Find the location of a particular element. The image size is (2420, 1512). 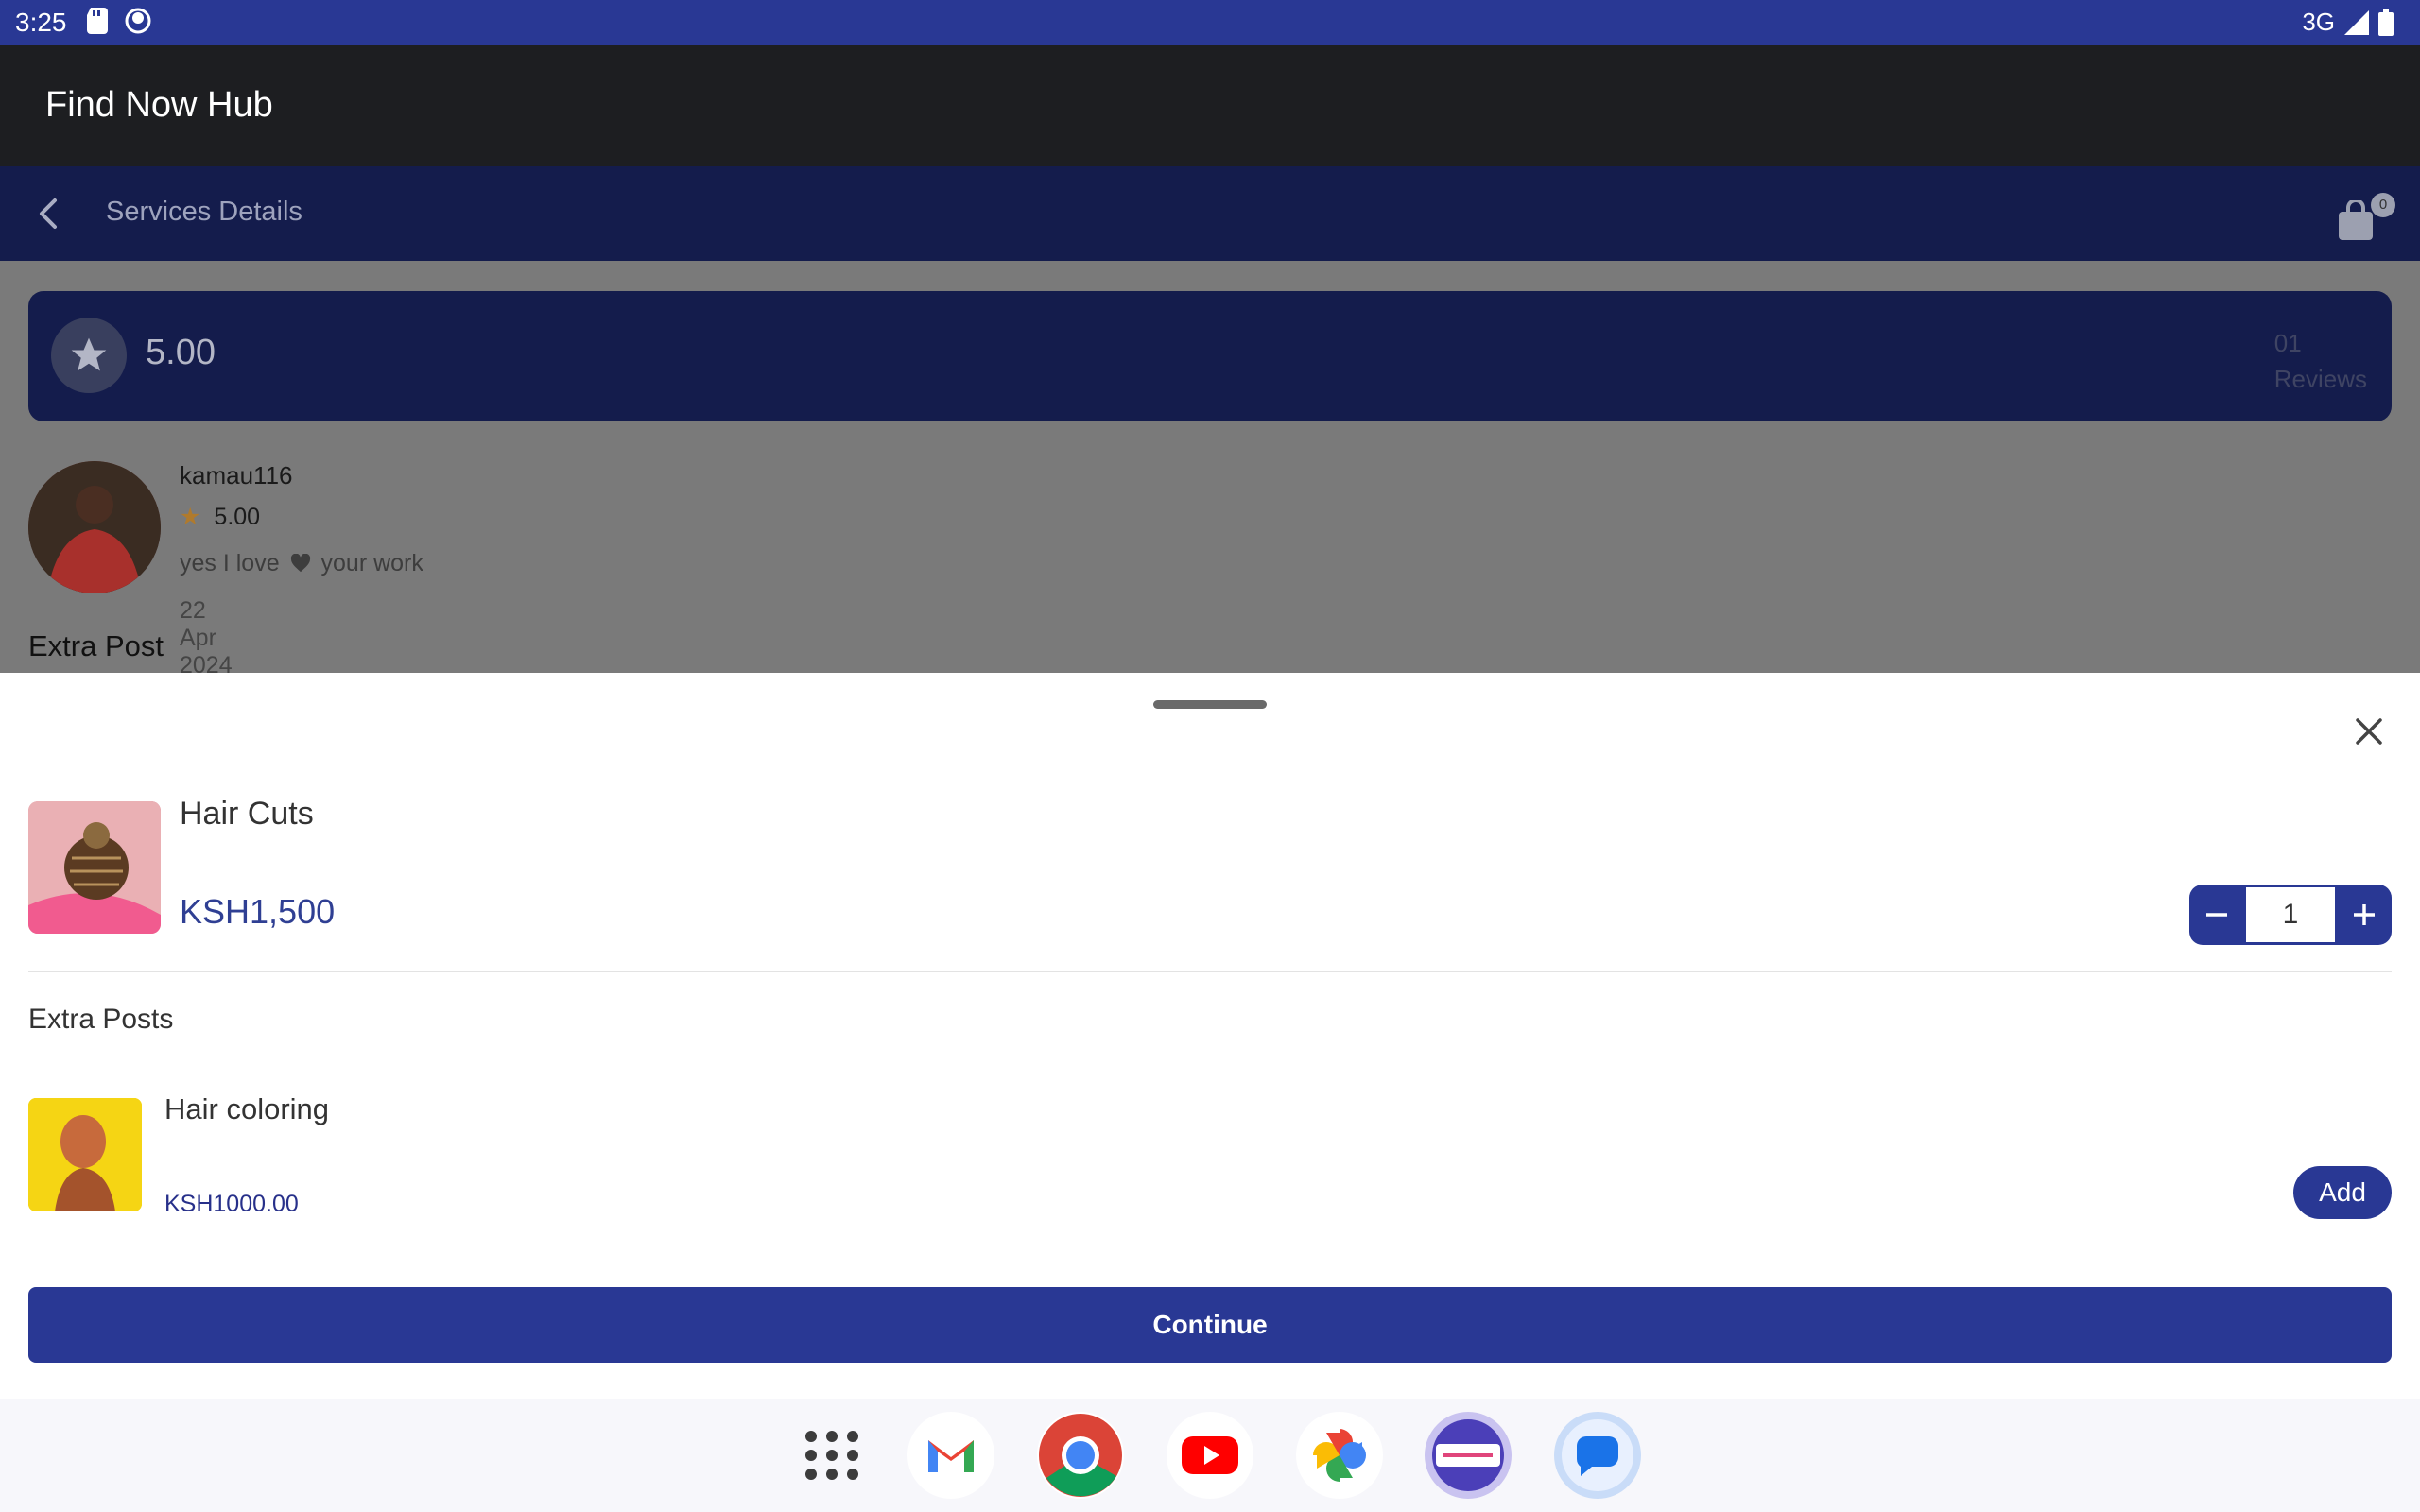

hair-coloring-photo is located at coordinates (85, 1154).